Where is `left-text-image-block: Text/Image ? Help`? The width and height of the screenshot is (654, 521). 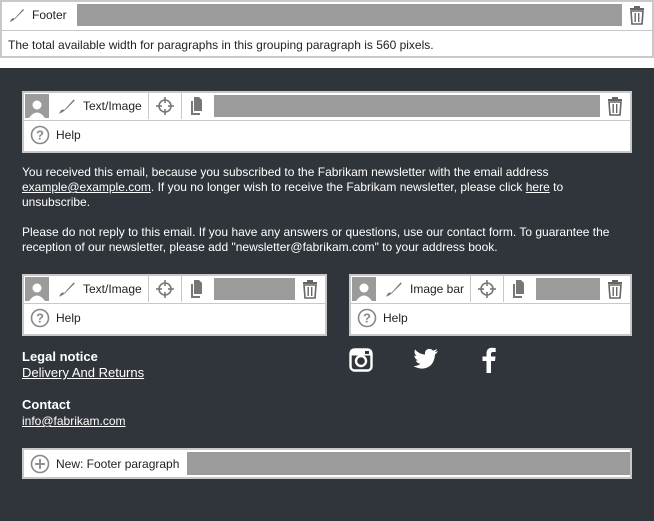
left-text-image-block: Text/Image ? Help is located at coordinates (174, 305).